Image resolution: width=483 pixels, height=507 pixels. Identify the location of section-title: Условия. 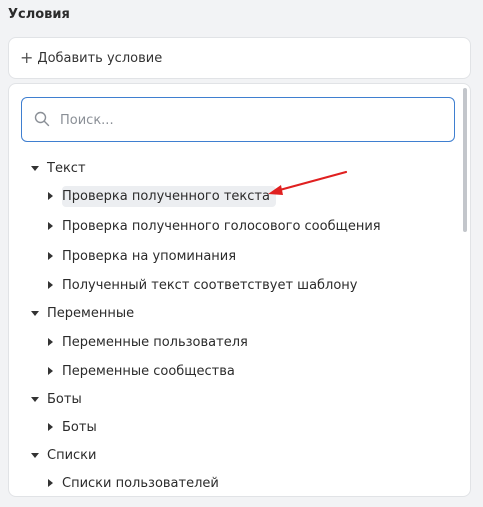
(39, 14).